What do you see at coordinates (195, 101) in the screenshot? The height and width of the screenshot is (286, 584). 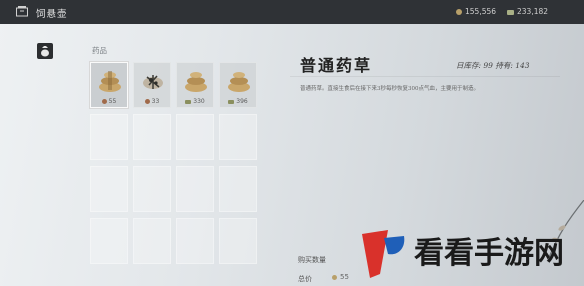 I see `item-price: 330` at bounding box center [195, 101].